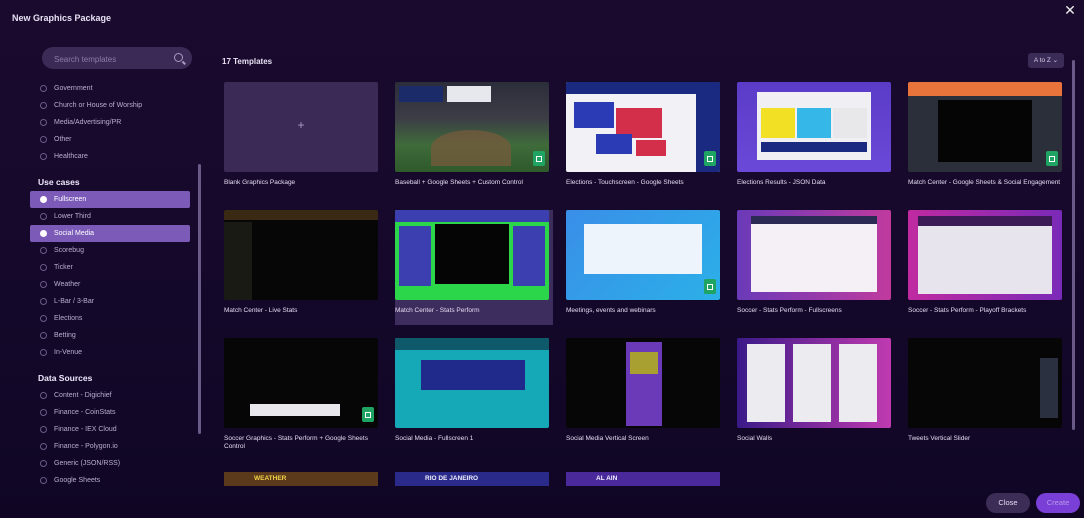  Describe the element at coordinates (110, 139) in the screenshot. I see `filter-industry-other: Other` at that location.